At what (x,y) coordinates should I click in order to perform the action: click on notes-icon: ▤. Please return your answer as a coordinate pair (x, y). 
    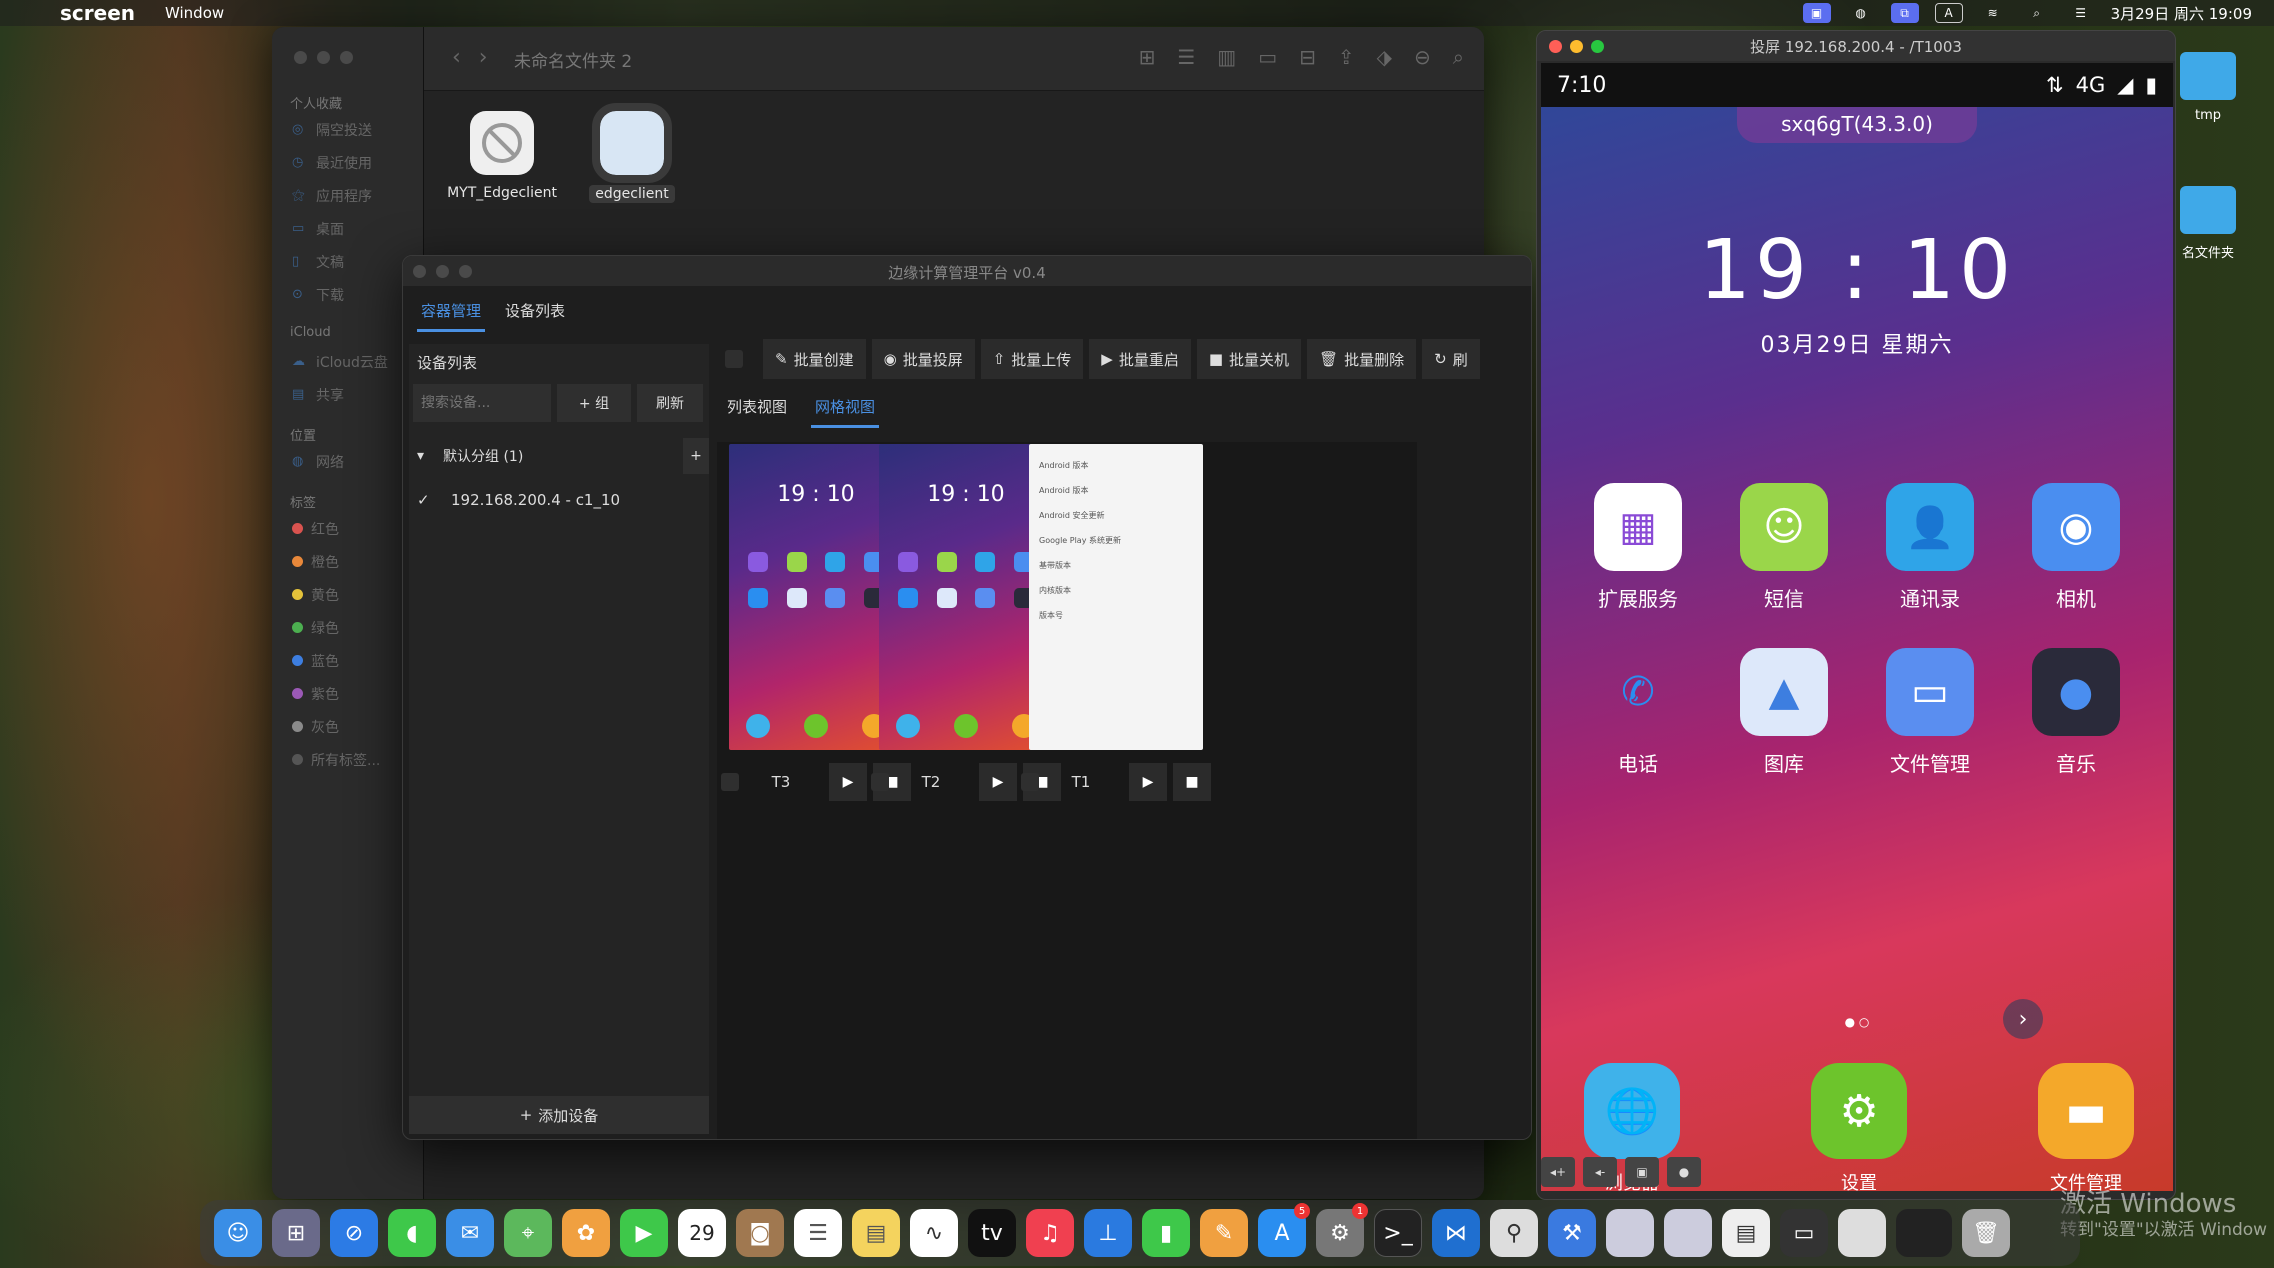
    Looking at the image, I should click on (876, 1233).